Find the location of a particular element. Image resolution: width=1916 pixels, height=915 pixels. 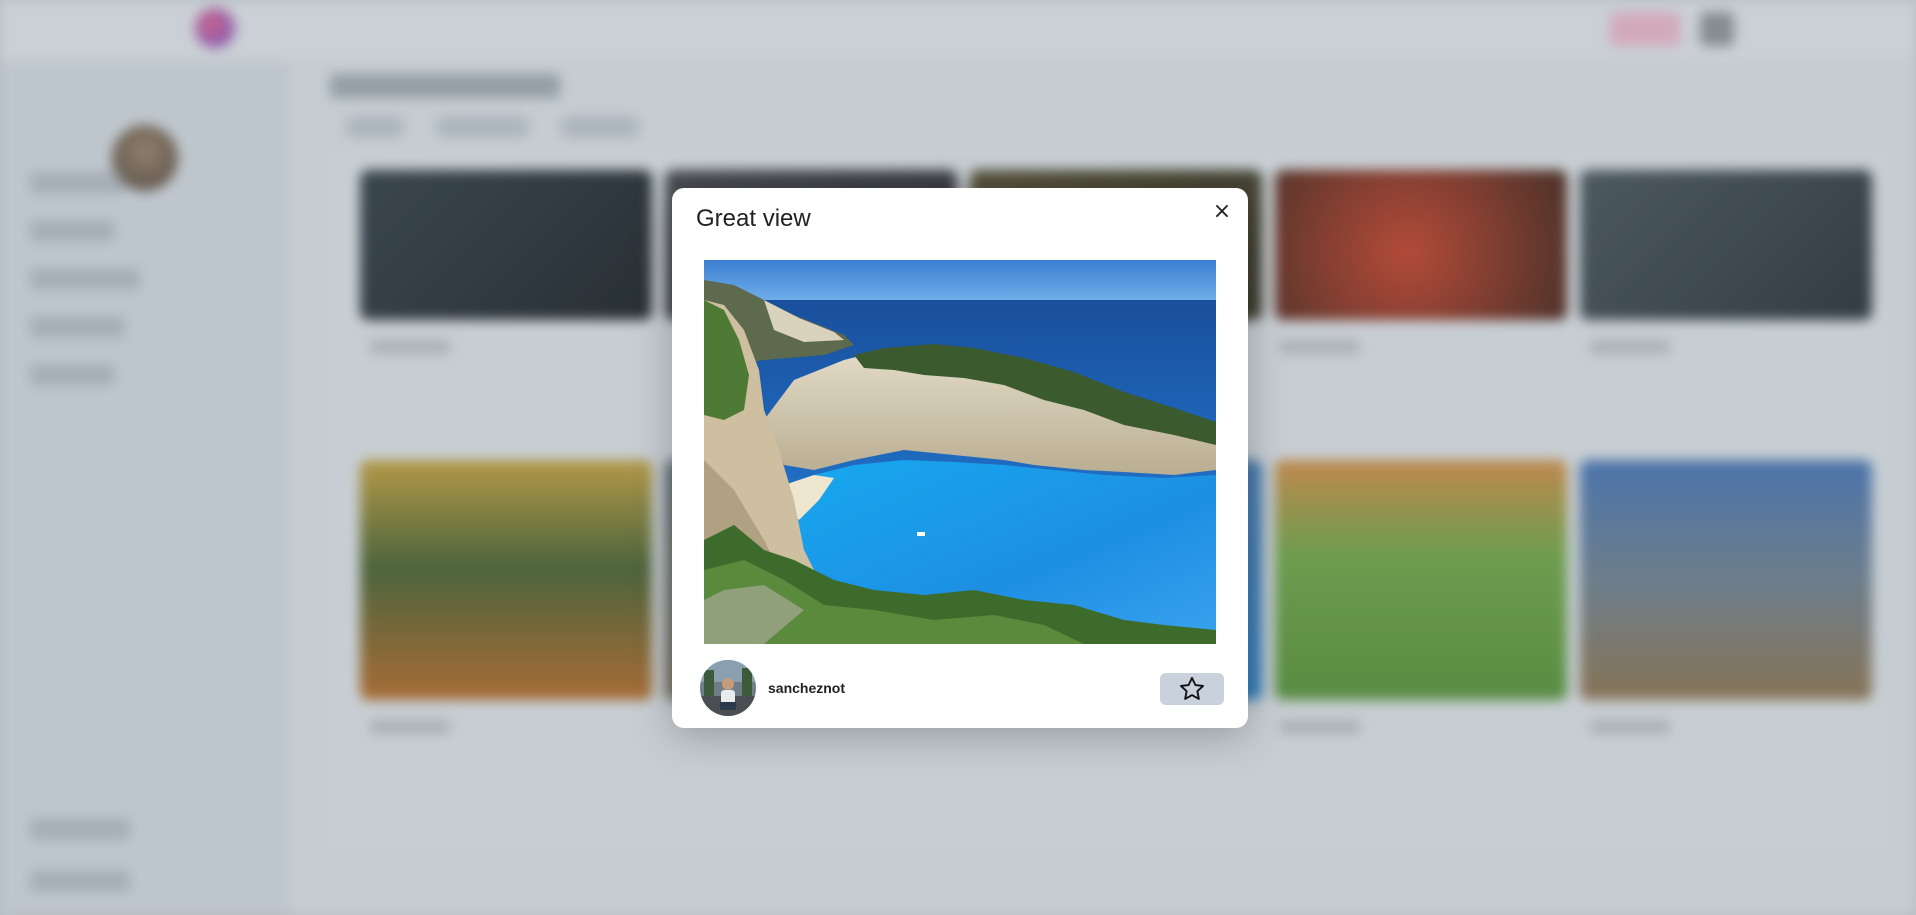

star-outline-icon is located at coordinates (1192, 688).